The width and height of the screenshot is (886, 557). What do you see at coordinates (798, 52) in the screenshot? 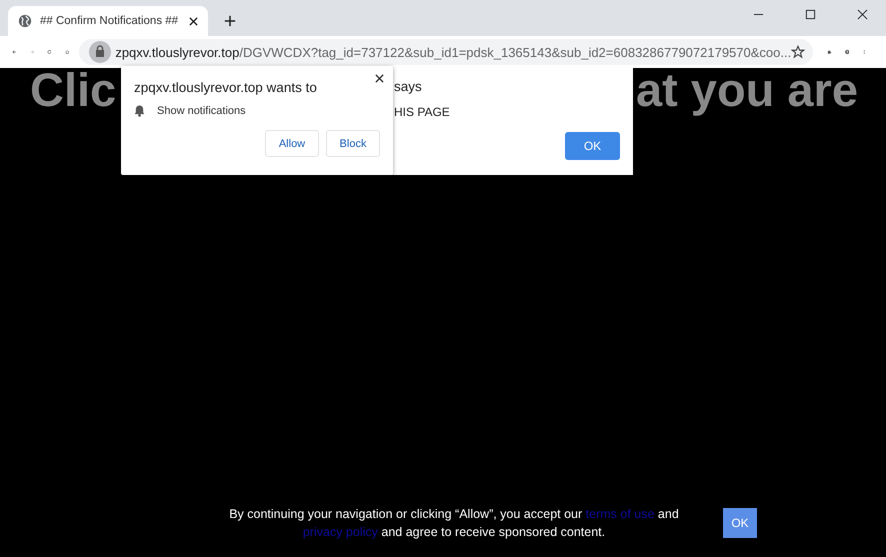
I see `star-icon` at bounding box center [798, 52].